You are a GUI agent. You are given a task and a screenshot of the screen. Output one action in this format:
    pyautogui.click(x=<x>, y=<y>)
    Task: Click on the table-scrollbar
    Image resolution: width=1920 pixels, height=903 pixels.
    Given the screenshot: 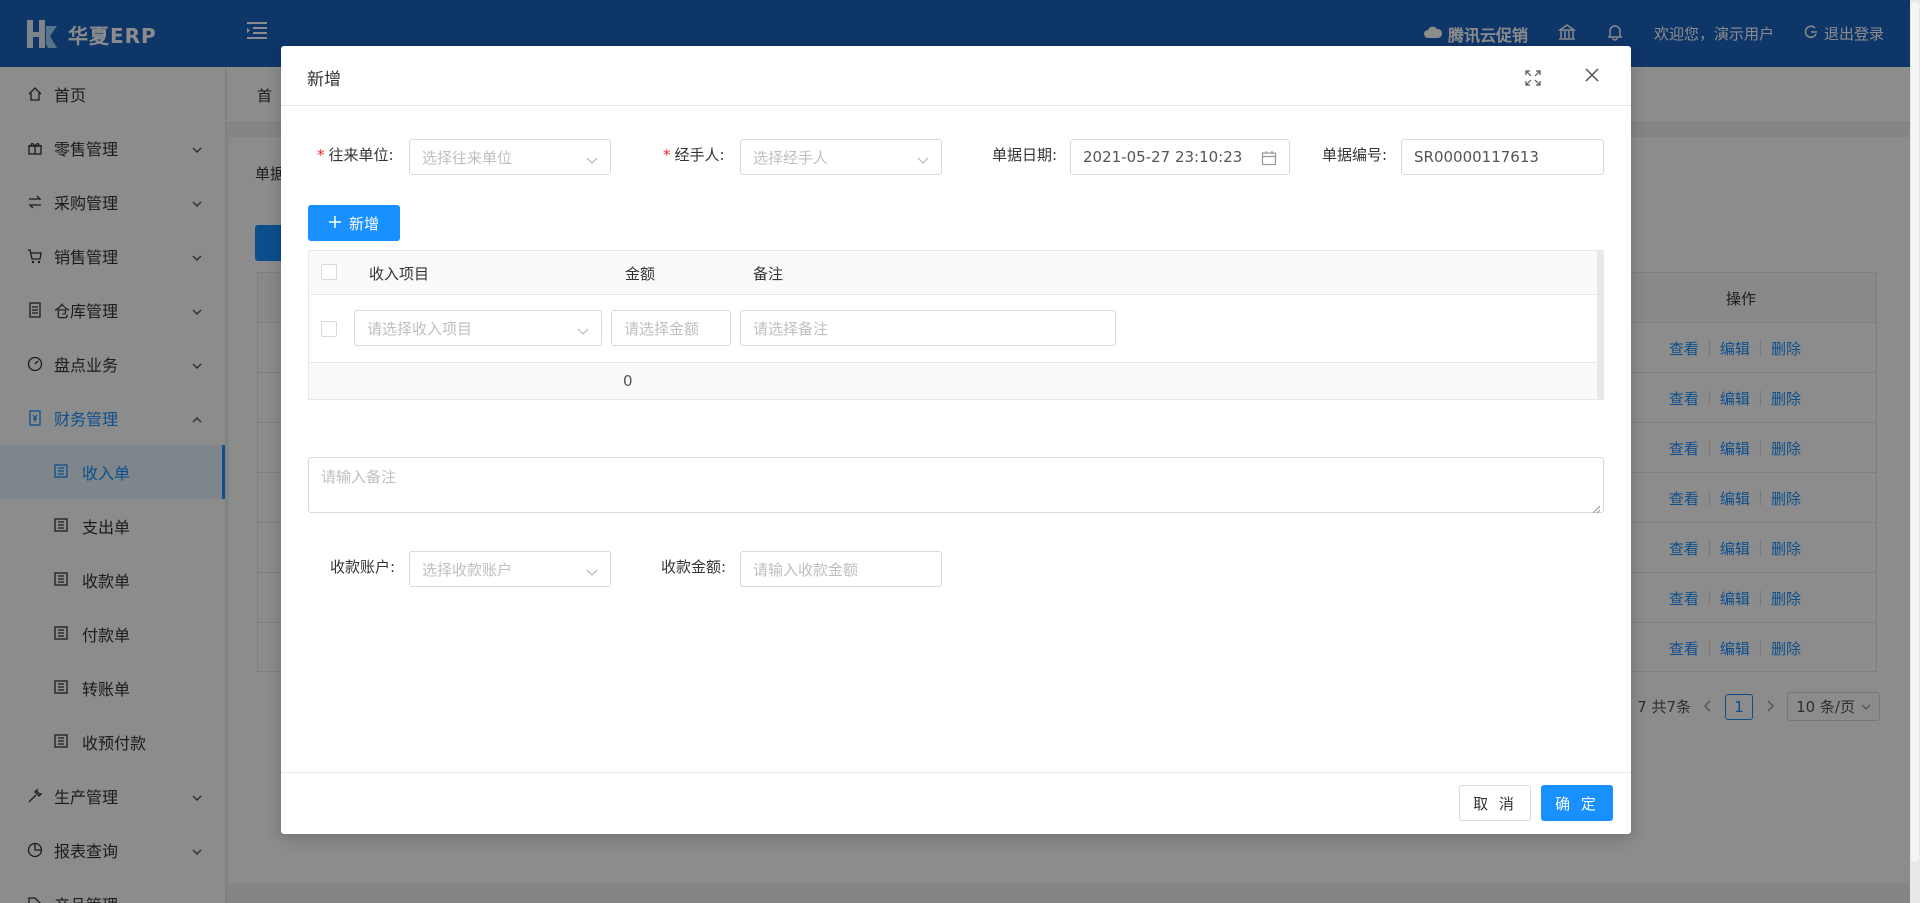 What is the action you would take?
    pyautogui.click(x=1600, y=325)
    